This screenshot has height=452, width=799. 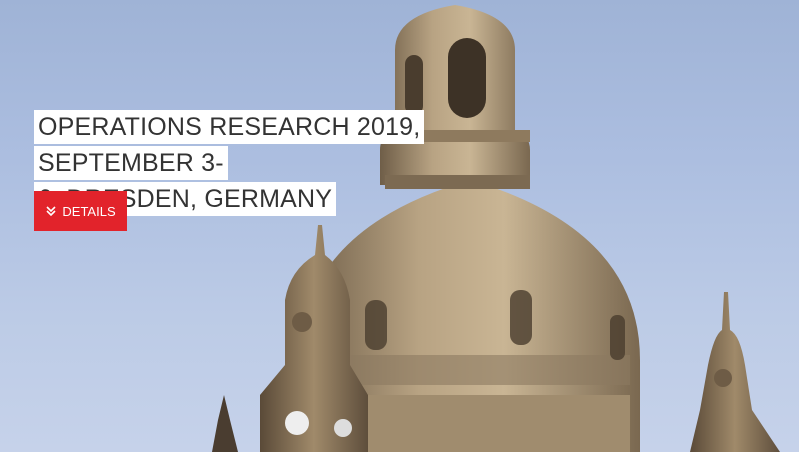 I want to click on details-button-label: DETAILS, so click(x=89, y=211).